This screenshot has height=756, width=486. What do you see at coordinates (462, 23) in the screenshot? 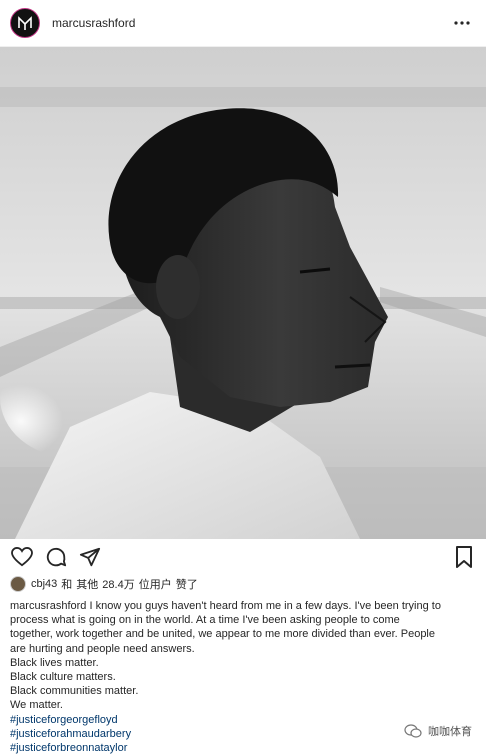
I see `more-dots-icon` at bounding box center [462, 23].